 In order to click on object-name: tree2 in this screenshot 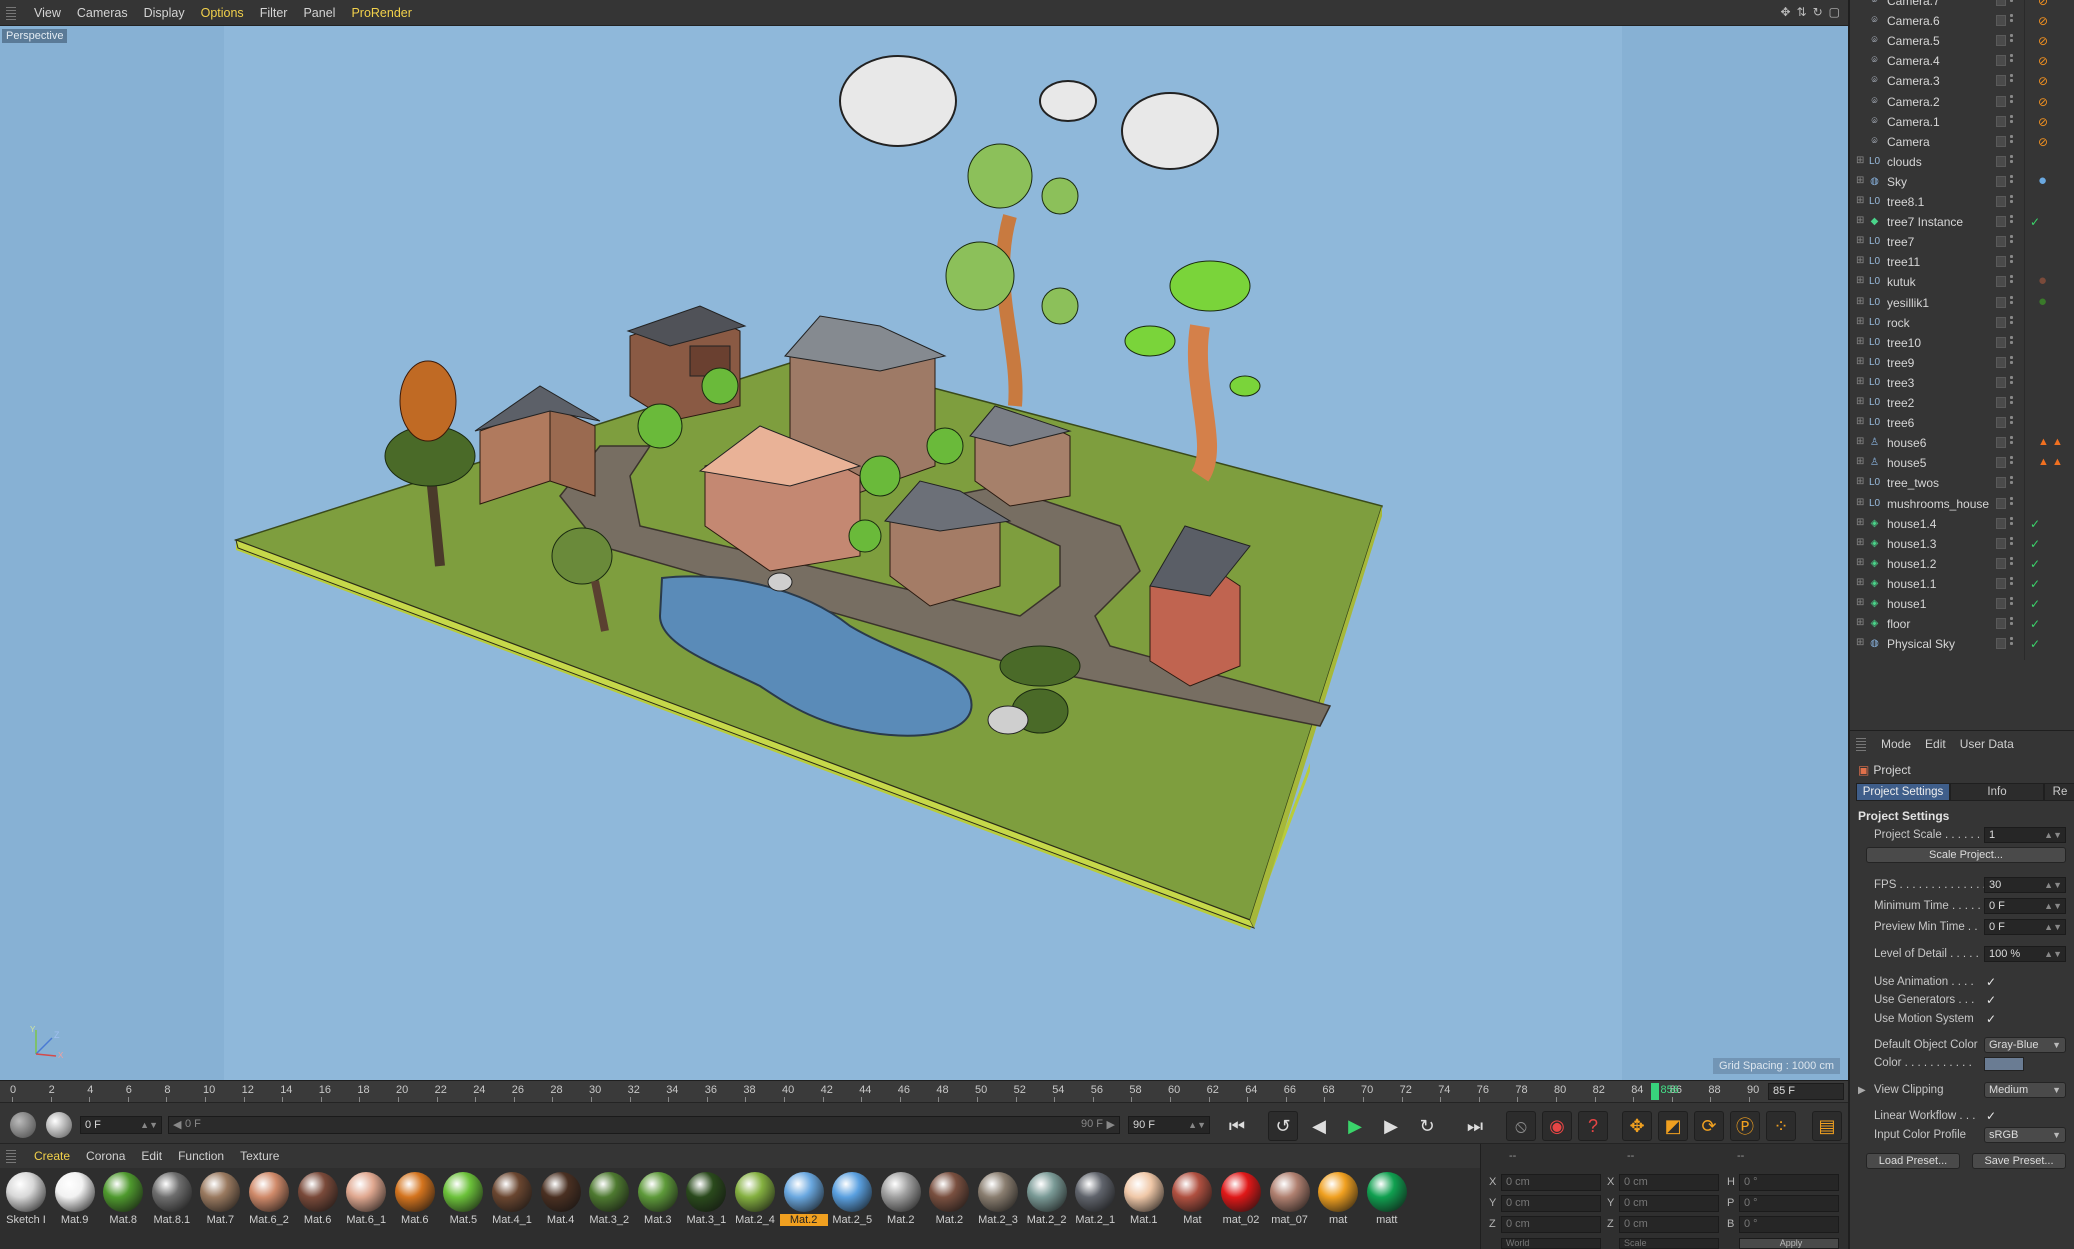, I will do `click(1900, 403)`.